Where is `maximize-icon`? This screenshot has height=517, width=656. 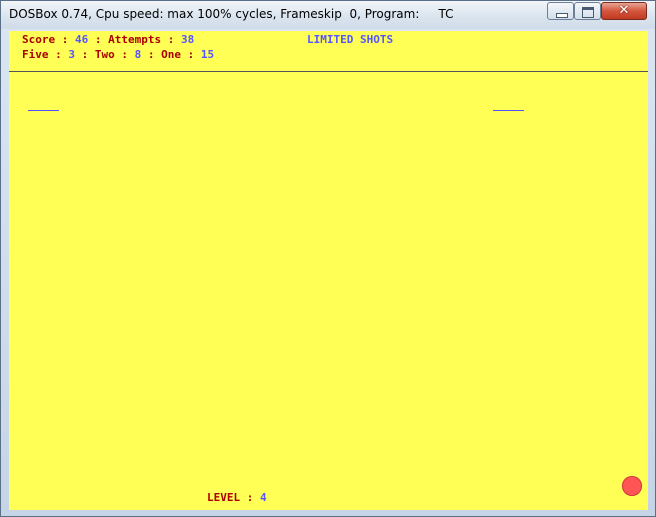 maximize-icon is located at coordinates (588, 12).